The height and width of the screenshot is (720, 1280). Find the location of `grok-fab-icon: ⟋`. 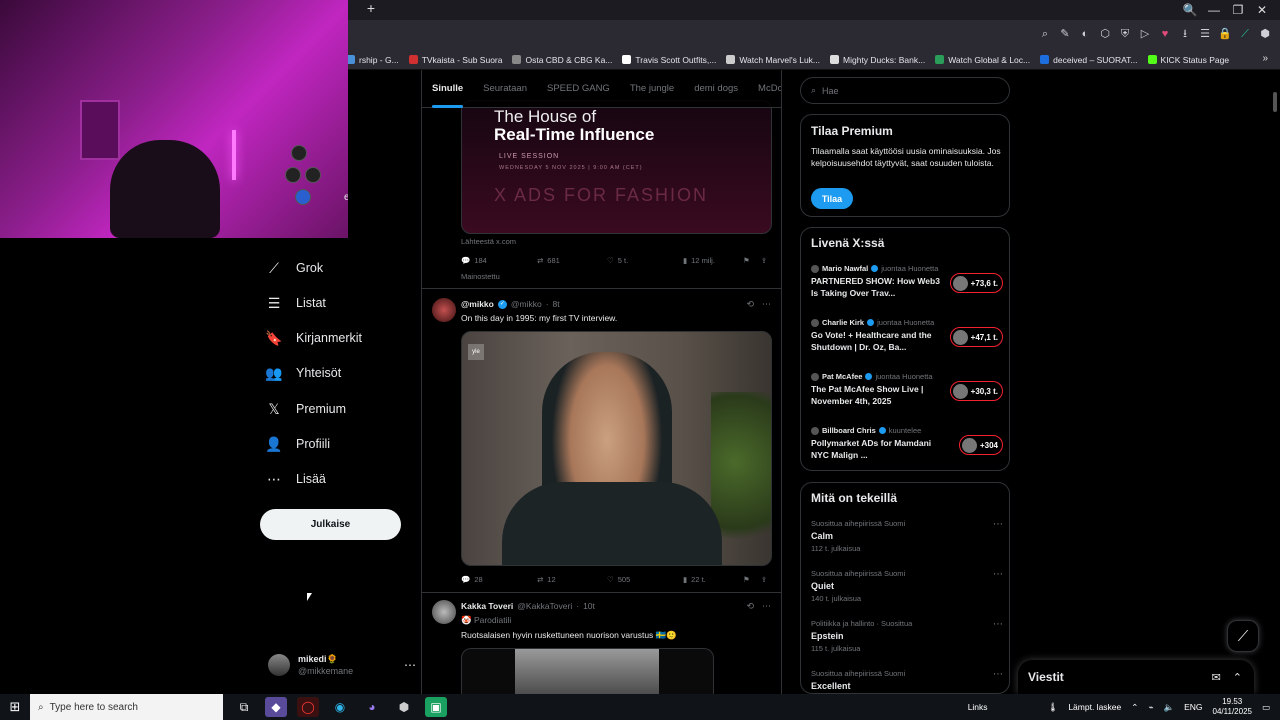

grok-fab-icon: ⟋ is located at coordinates (1243, 636).